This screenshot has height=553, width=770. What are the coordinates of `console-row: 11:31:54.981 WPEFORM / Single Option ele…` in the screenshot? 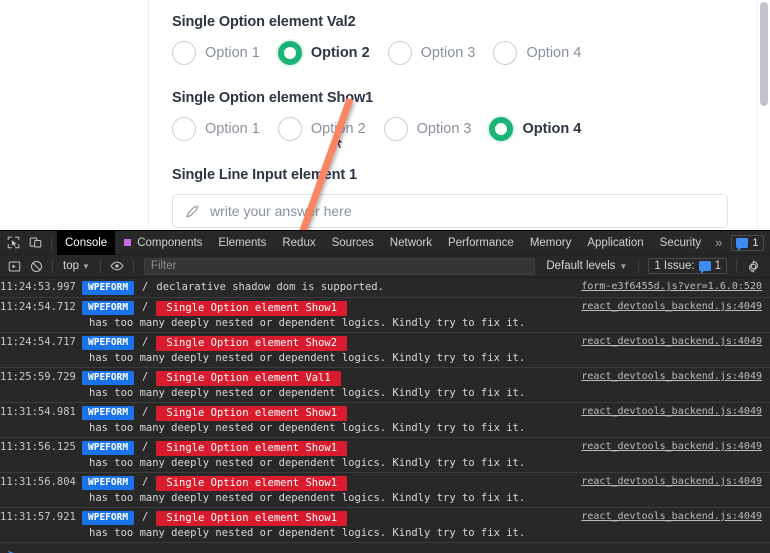 It's located at (385, 420).